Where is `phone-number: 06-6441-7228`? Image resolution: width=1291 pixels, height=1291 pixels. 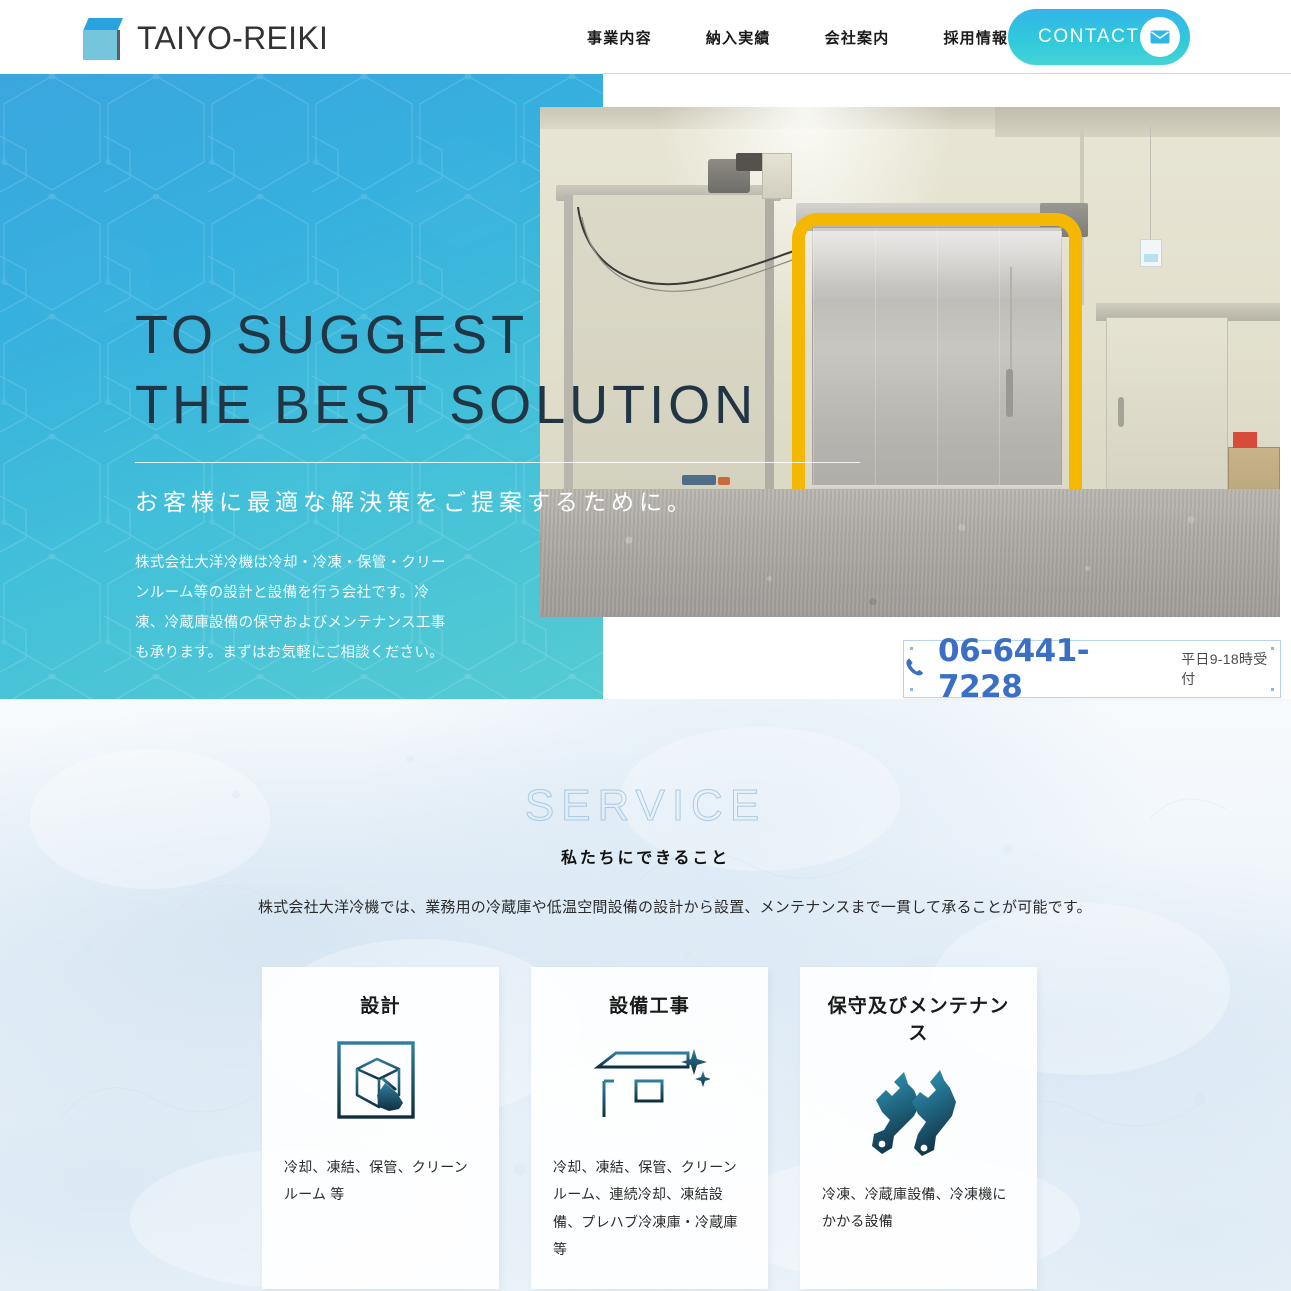
phone-number: 06-6441-7228 is located at coordinates (1053, 669).